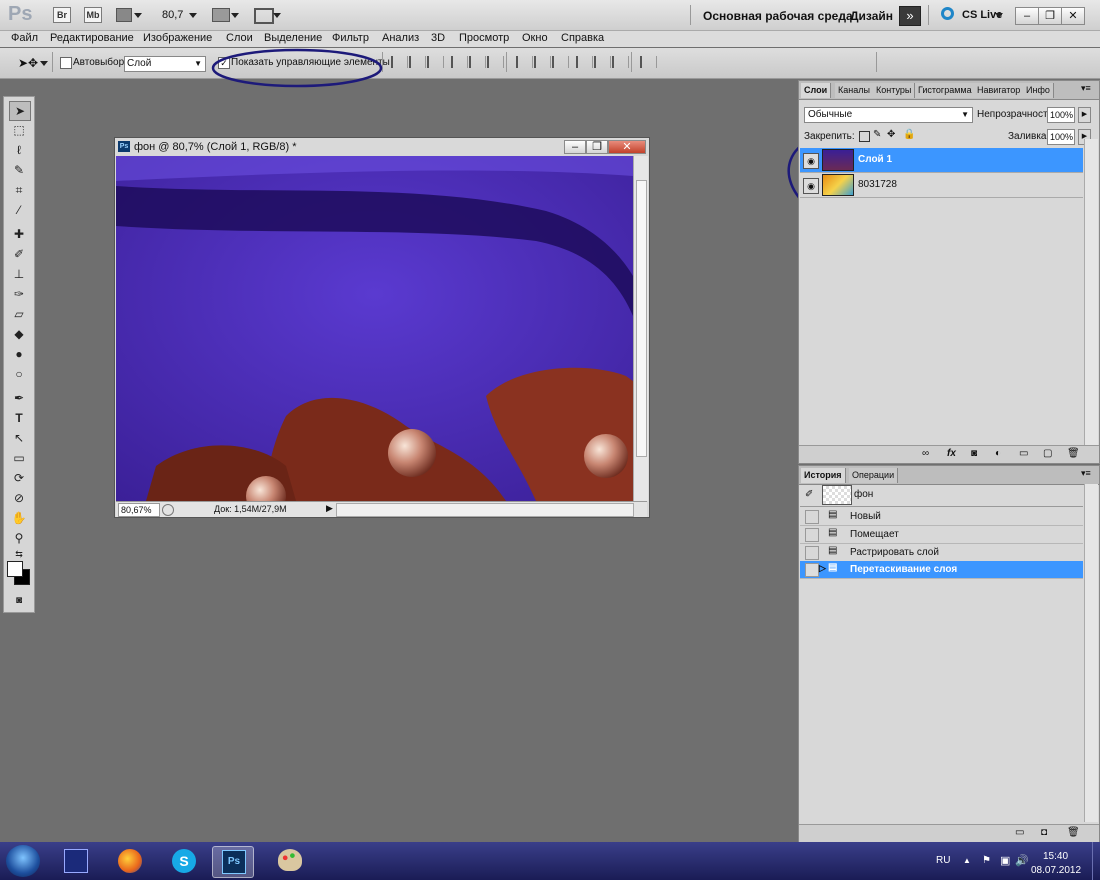 This screenshot has height=880, width=1100. Describe the element at coordinates (811, 161) in the screenshot. I see `eye-icon: ◉` at that location.